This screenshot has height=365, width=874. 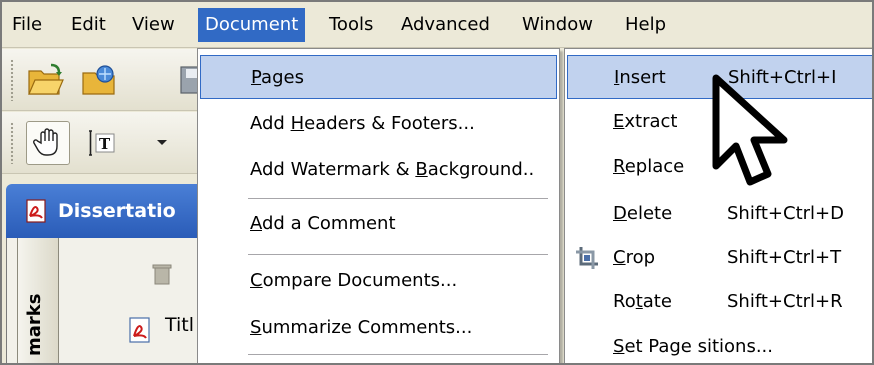 I want to click on hand-icon, so click(x=45, y=142).